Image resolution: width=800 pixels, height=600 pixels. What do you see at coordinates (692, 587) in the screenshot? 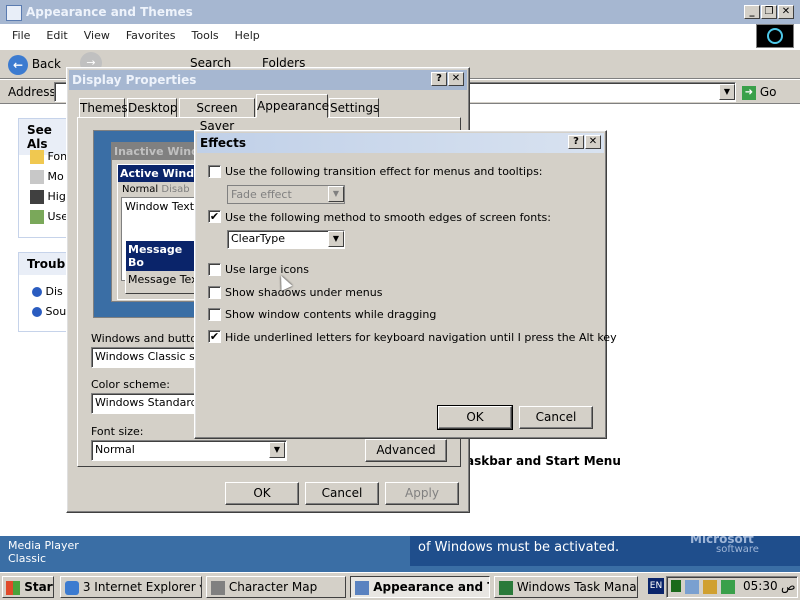
I see `tray-network-icon` at bounding box center [692, 587].